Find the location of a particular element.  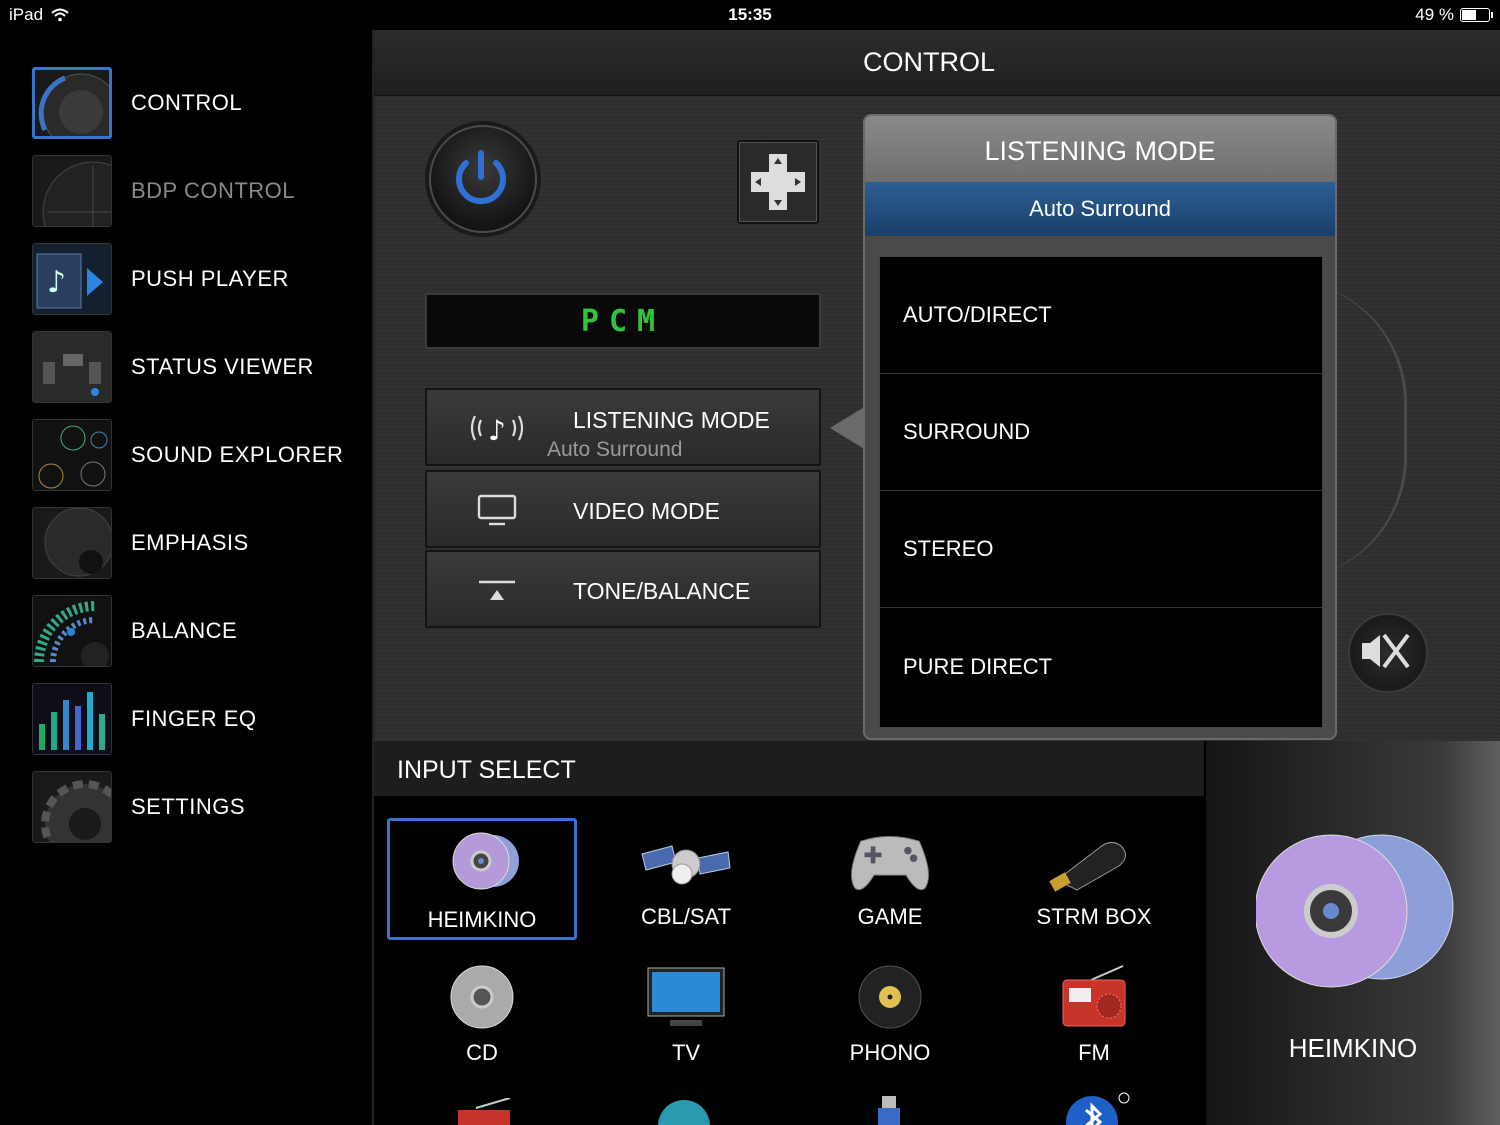

sidebar-item-label: SOUND EXPLORER is located at coordinates (237, 454).